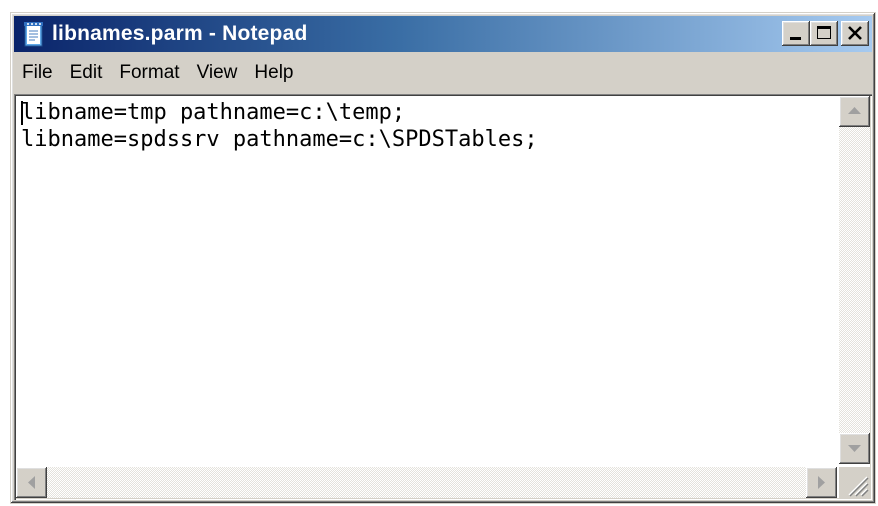 The width and height of the screenshot is (878, 506). Describe the element at coordinates (858, 486) in the screenshot. I see `resize-grip-icon` at that location.